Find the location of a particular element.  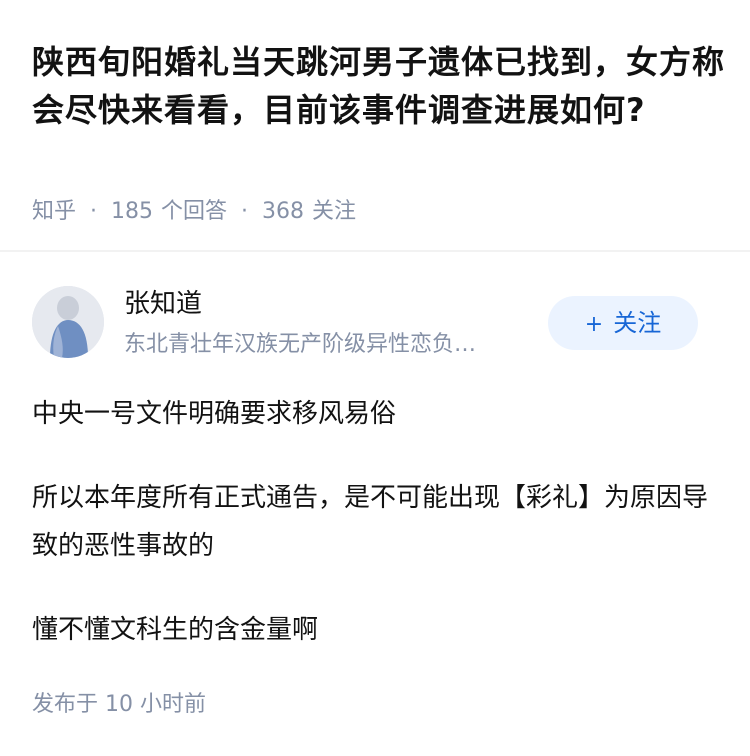

follow-button-label: 关注 is located at coordinates (637, 323).